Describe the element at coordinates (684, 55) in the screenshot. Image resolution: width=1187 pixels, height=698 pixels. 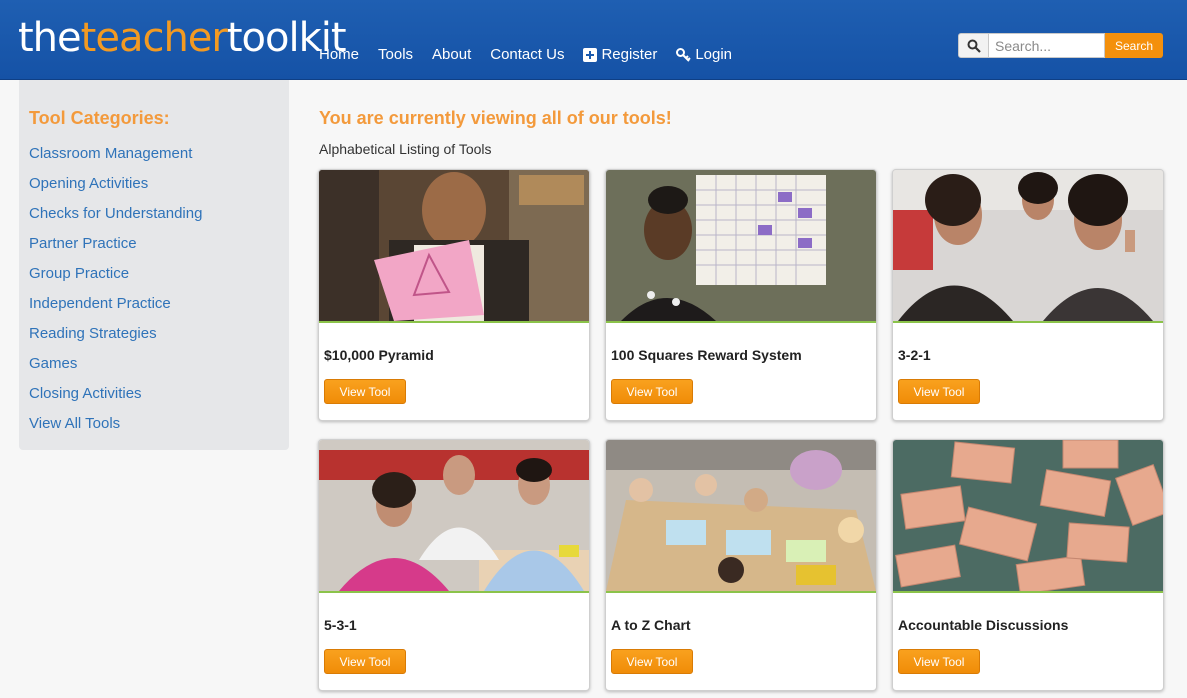
I see `key-icon` at that location.